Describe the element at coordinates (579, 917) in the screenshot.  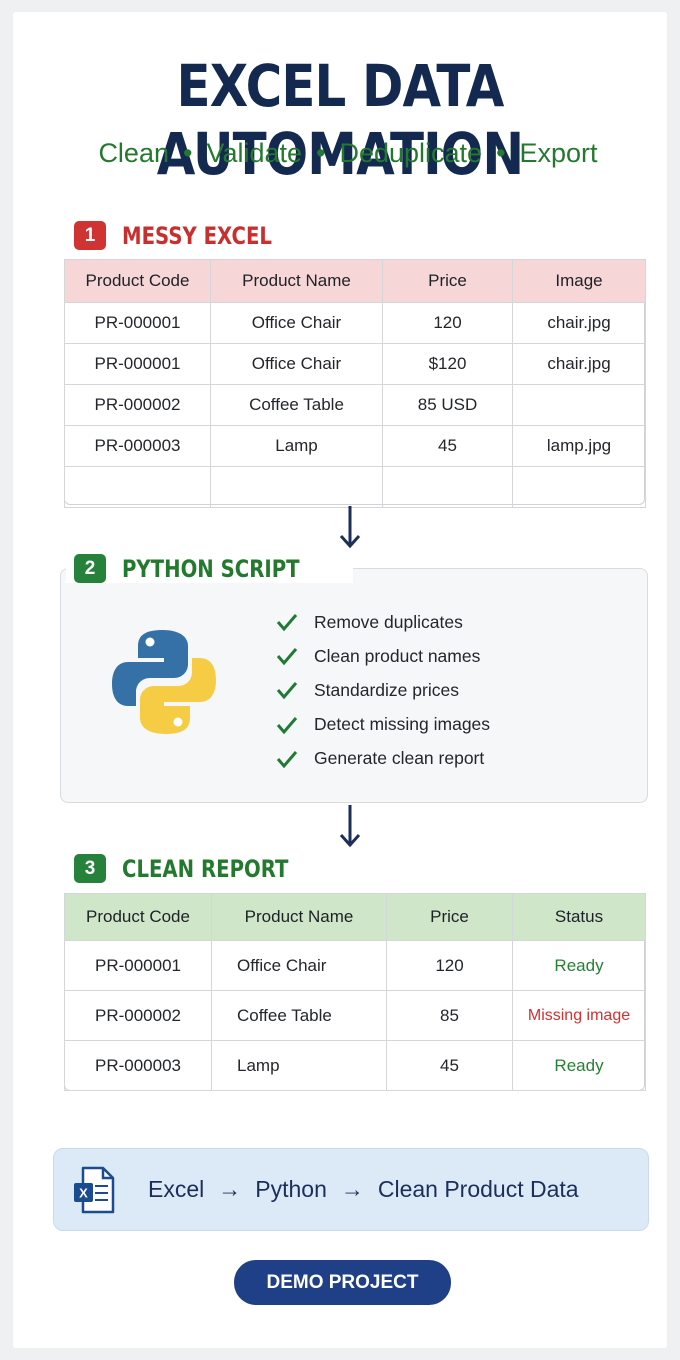
I see `column-header: Status` at that location.